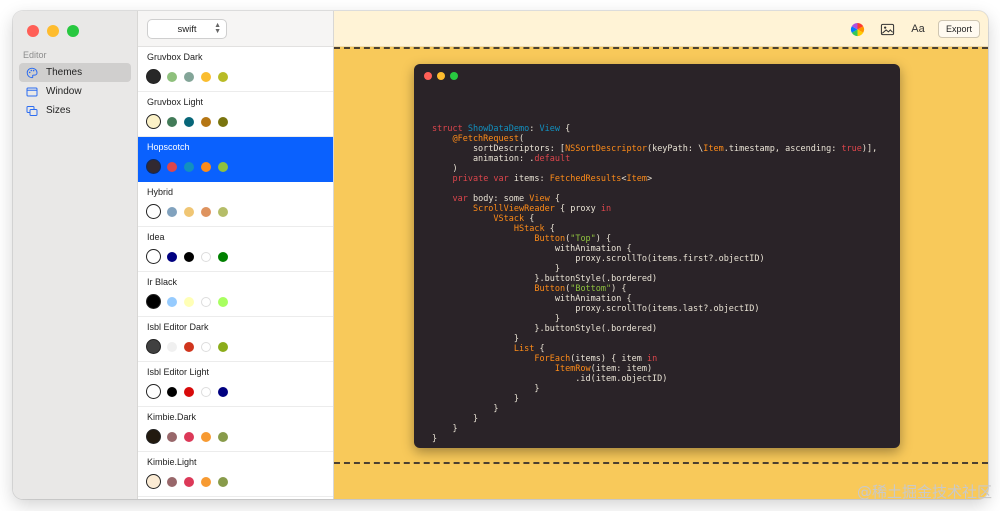  What do you see at coordinates (73, 31) in the screenshot?
I see `zoom-window-button` at bounding box center [73, 31].